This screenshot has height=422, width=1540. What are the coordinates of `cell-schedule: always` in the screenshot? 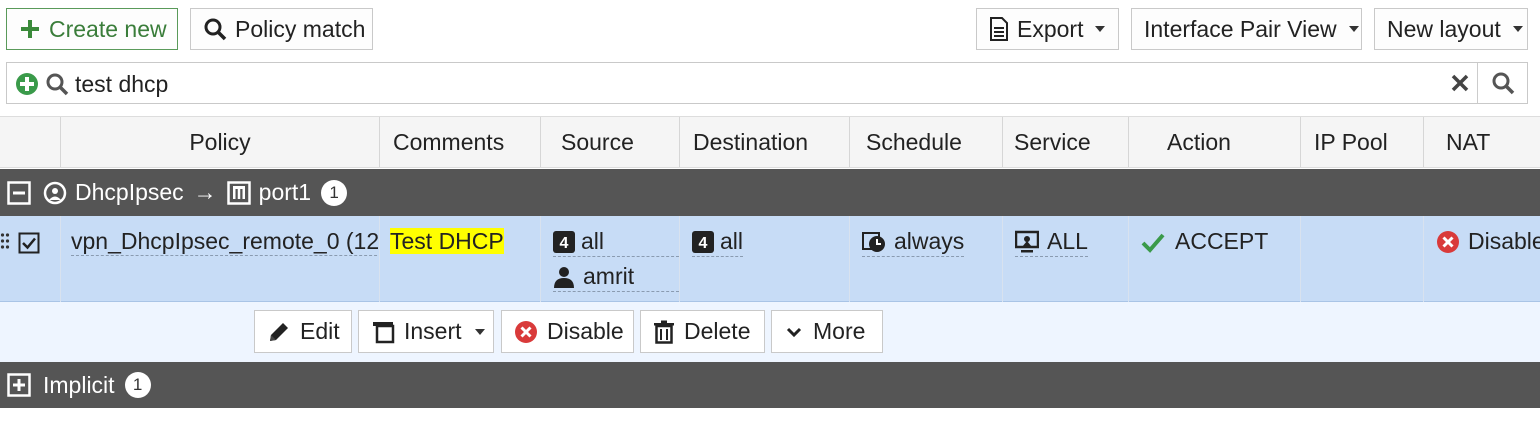 It's located at (925, 259).